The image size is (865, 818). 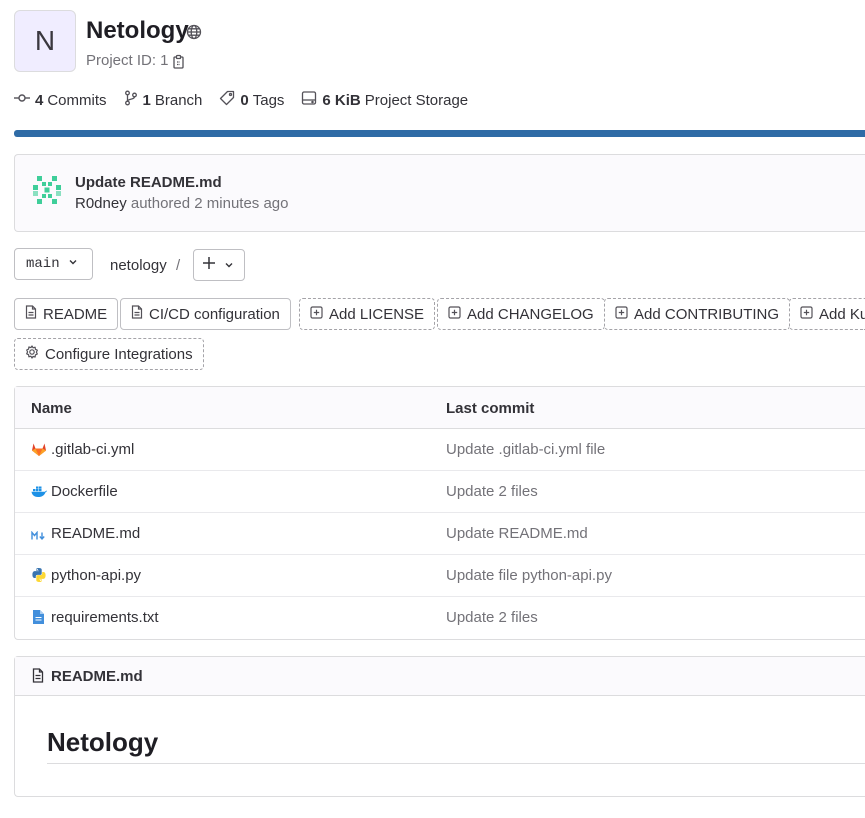 I want to click on plus-icon, so click(x=209, y=265).